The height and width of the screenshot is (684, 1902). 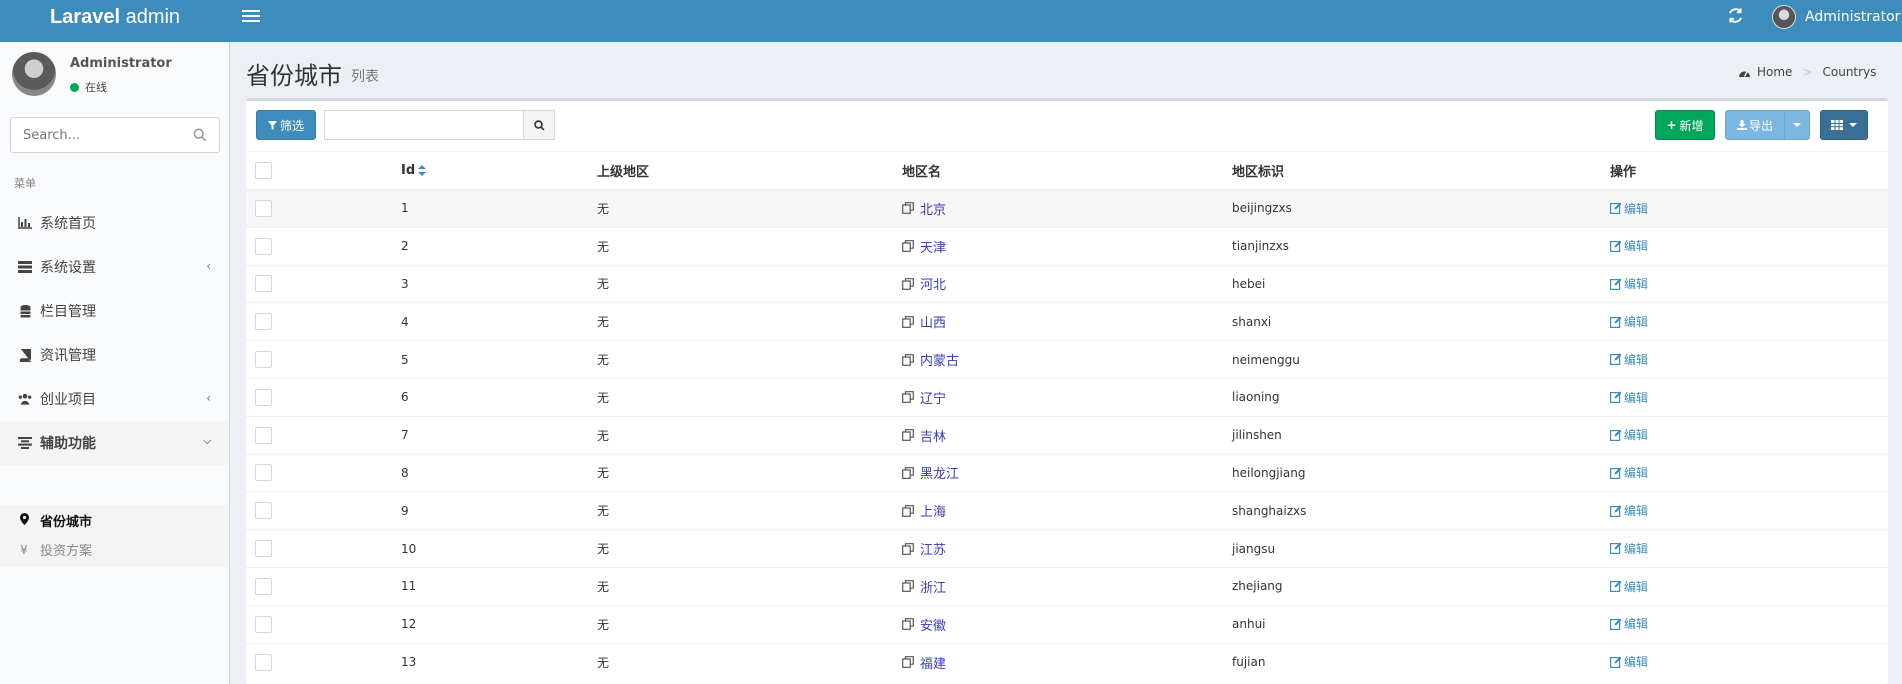 What do you see at coordinates (1067, 208) in the screenshot?
I see `table-row: 1 无 北京 beijingzxs 编辑` at bounding box center [1067, 208].